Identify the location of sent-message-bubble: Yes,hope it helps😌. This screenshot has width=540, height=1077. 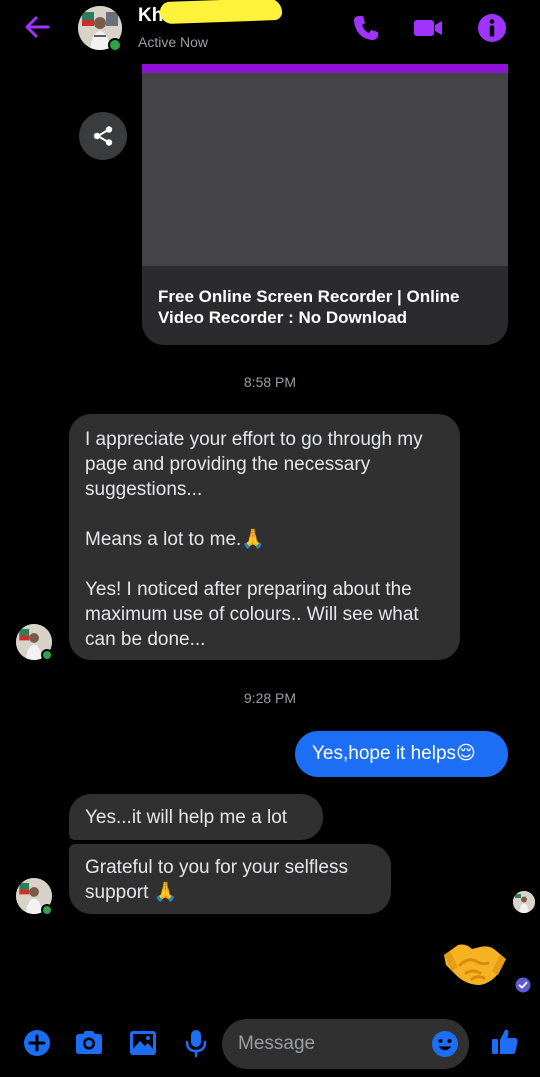
(401, 754).